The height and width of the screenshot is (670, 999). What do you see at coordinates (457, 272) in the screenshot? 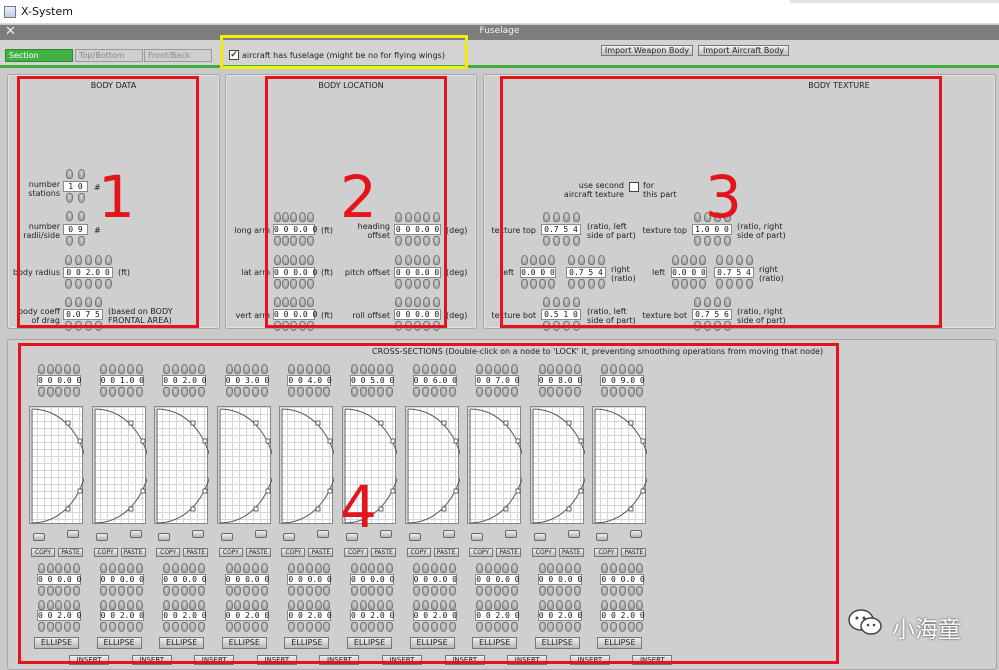
I see `pitch-unit: (deg)` at bounding box center [457, 272].